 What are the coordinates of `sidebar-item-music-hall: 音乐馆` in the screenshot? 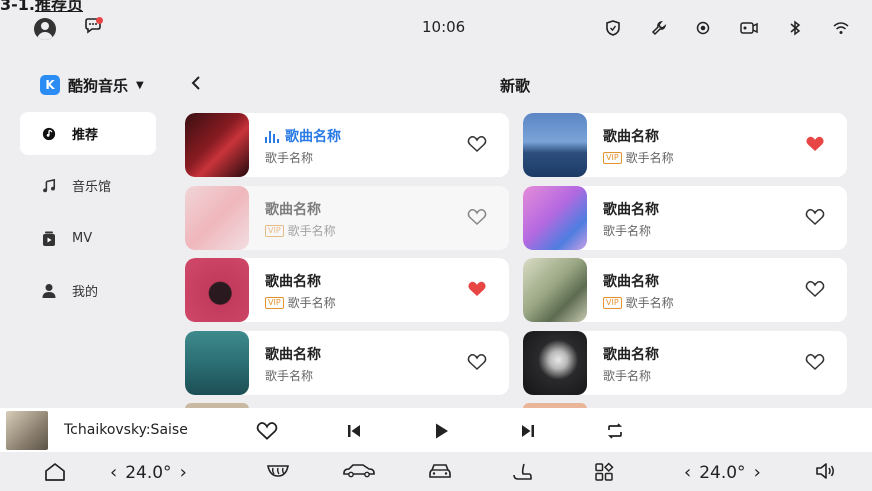 It's located at (88, 185).